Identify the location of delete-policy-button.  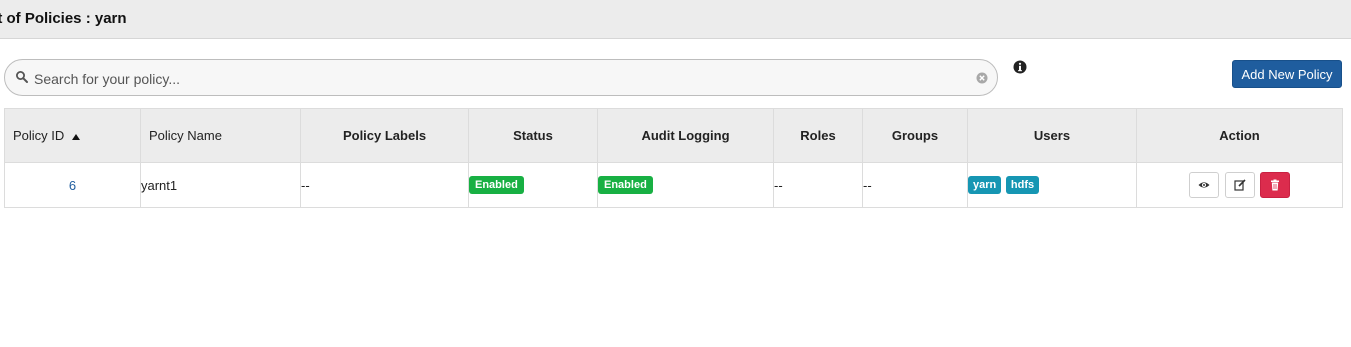
(1275, 185).